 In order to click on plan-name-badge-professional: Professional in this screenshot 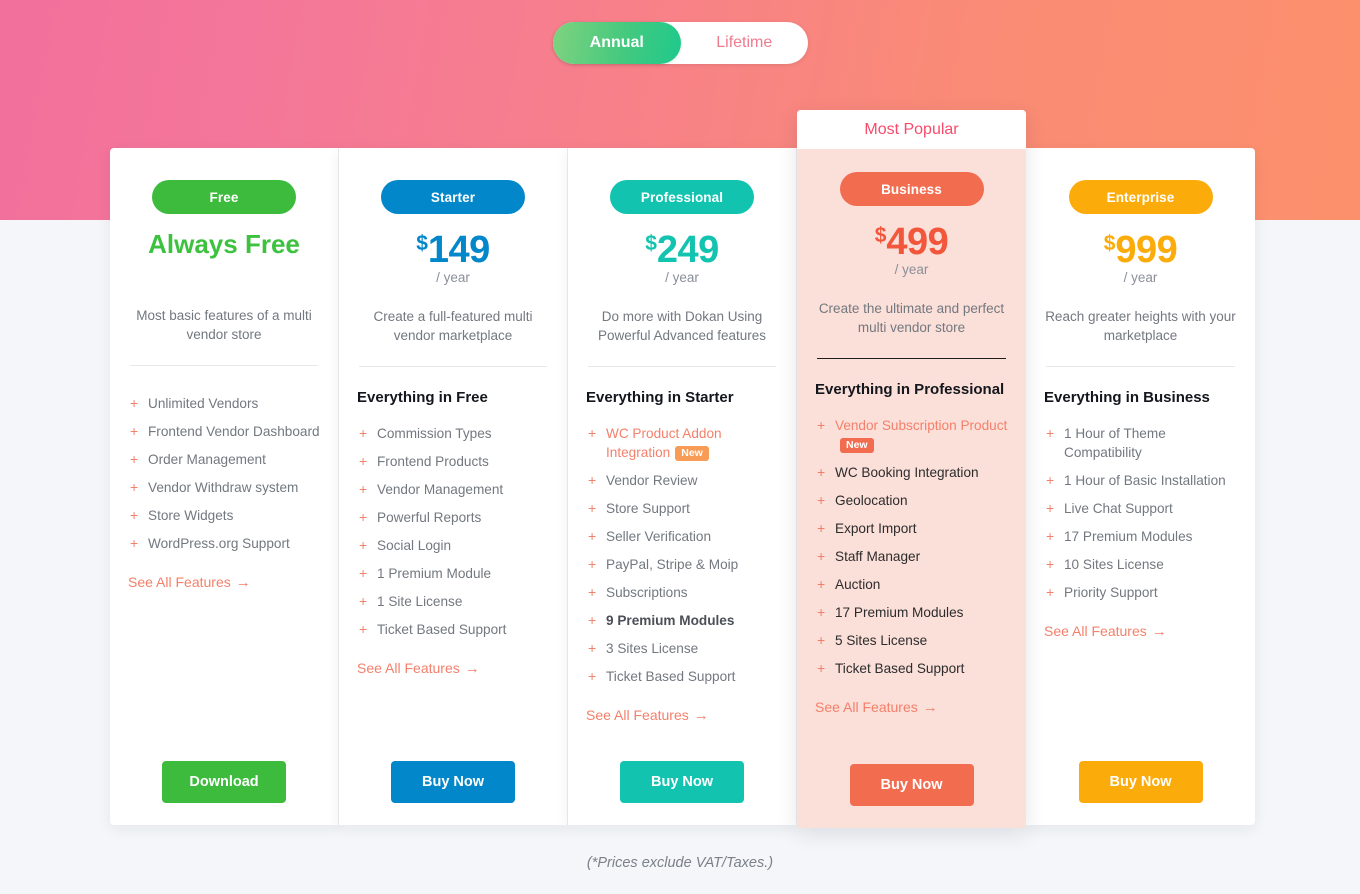, I will do `click(682, 197)`.